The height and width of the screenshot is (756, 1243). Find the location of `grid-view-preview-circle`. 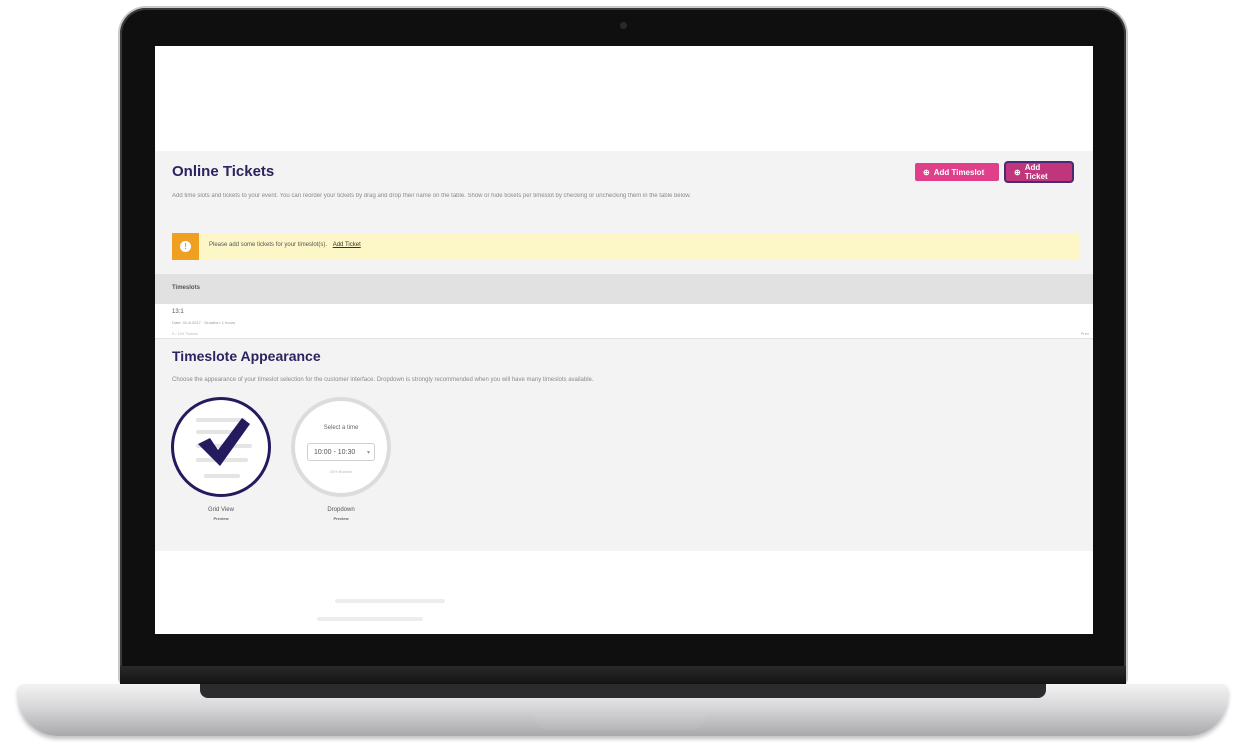

grid-view-preview-circle is located at coordinates (221, 447).